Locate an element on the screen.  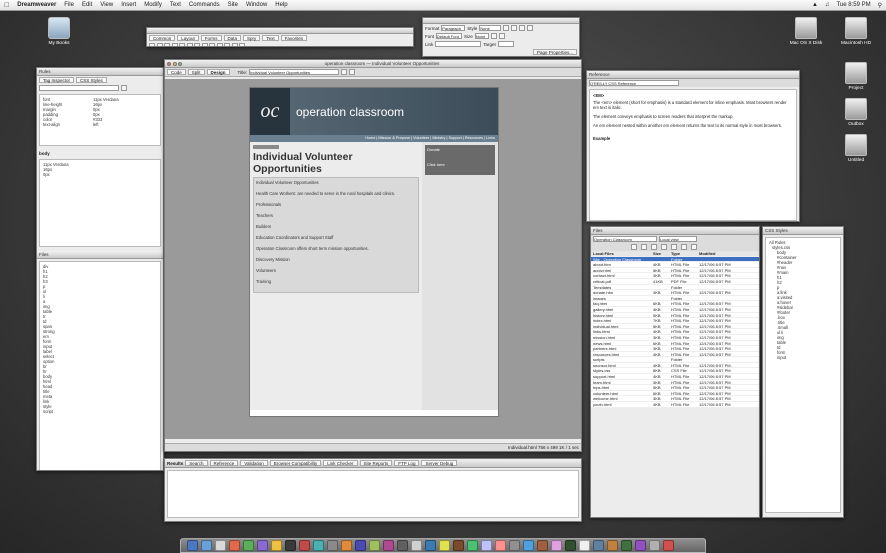
link-field is located at coordinates (458, 44).